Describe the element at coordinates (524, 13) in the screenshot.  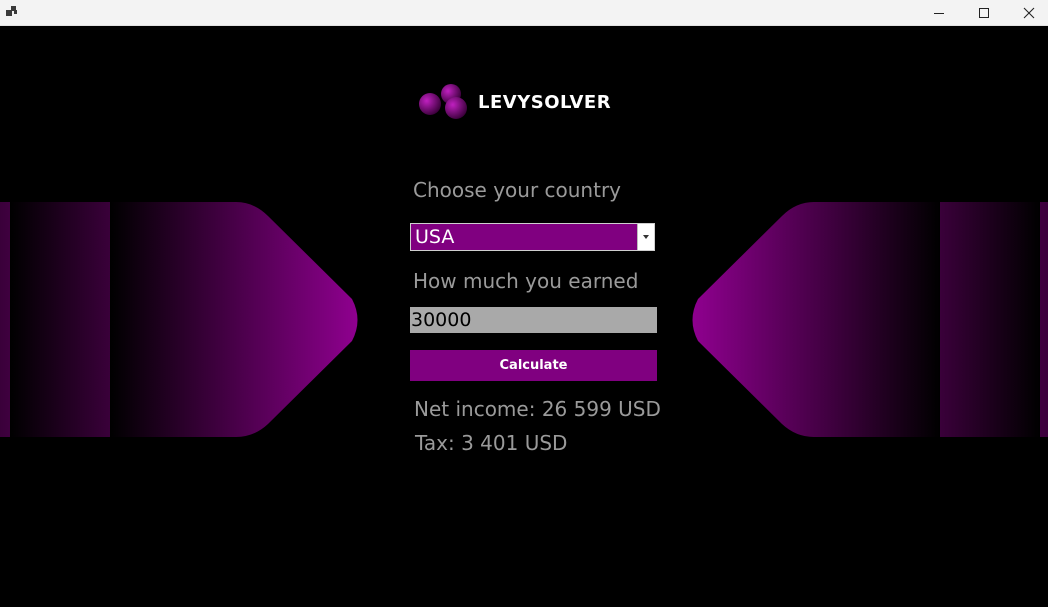
I see `title-bar` at that location.